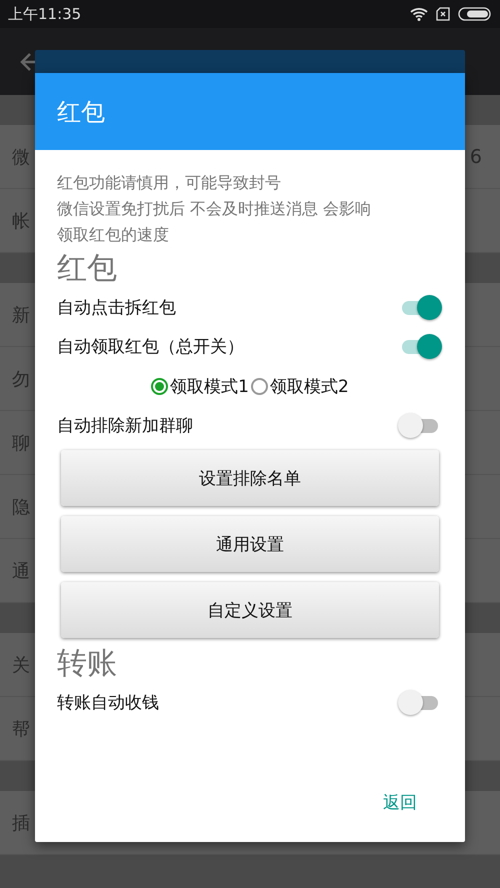 The height and width of the screenshot is (888, 500). I want to click on section-title: 转账, so click(87, 664).